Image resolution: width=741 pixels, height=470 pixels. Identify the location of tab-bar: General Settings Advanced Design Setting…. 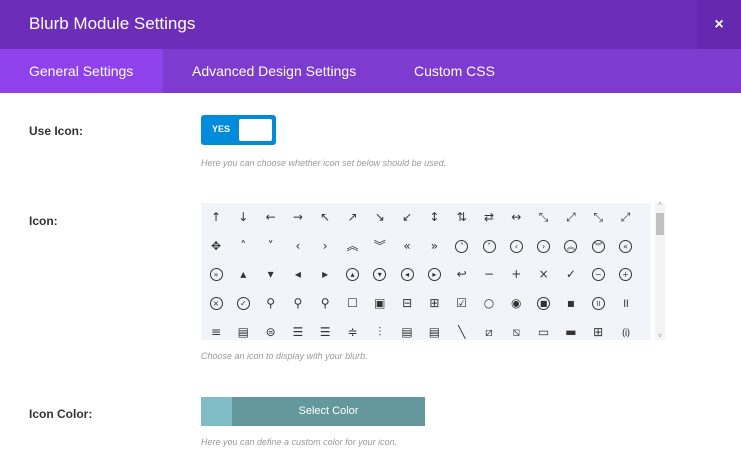
(370, 71).